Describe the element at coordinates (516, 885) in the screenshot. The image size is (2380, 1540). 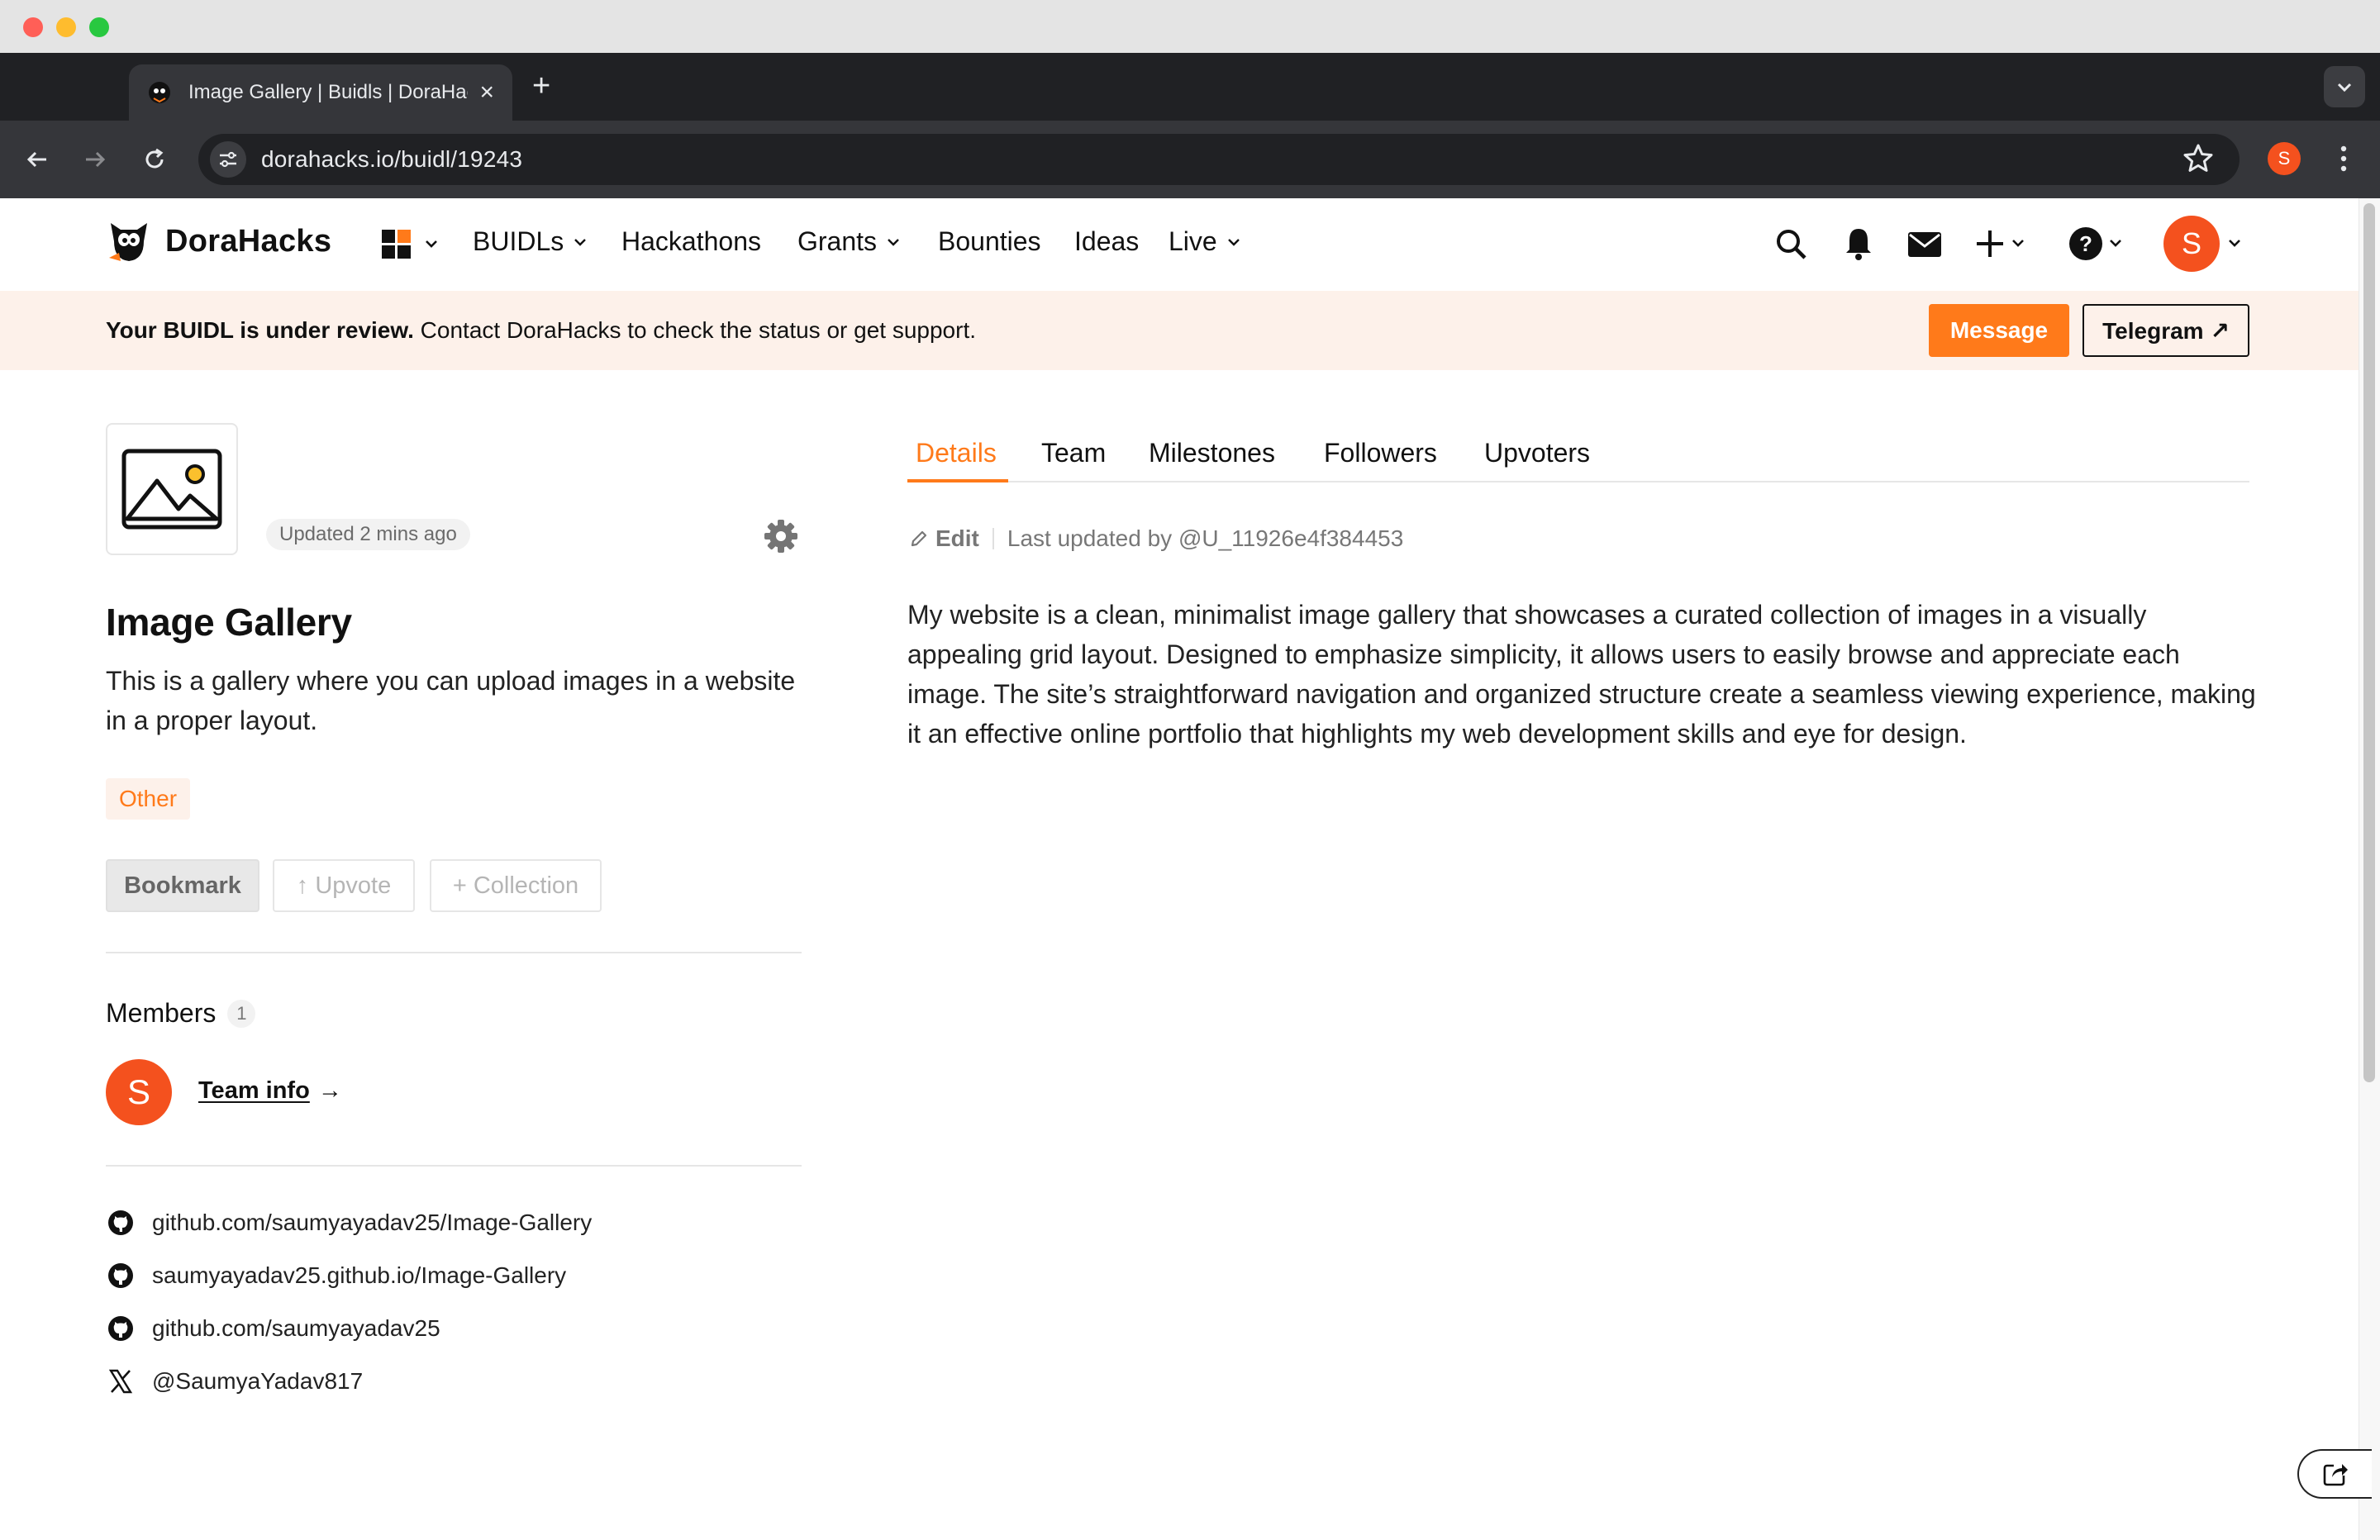
I see `add-to-collection-button: + Collection` at that location.